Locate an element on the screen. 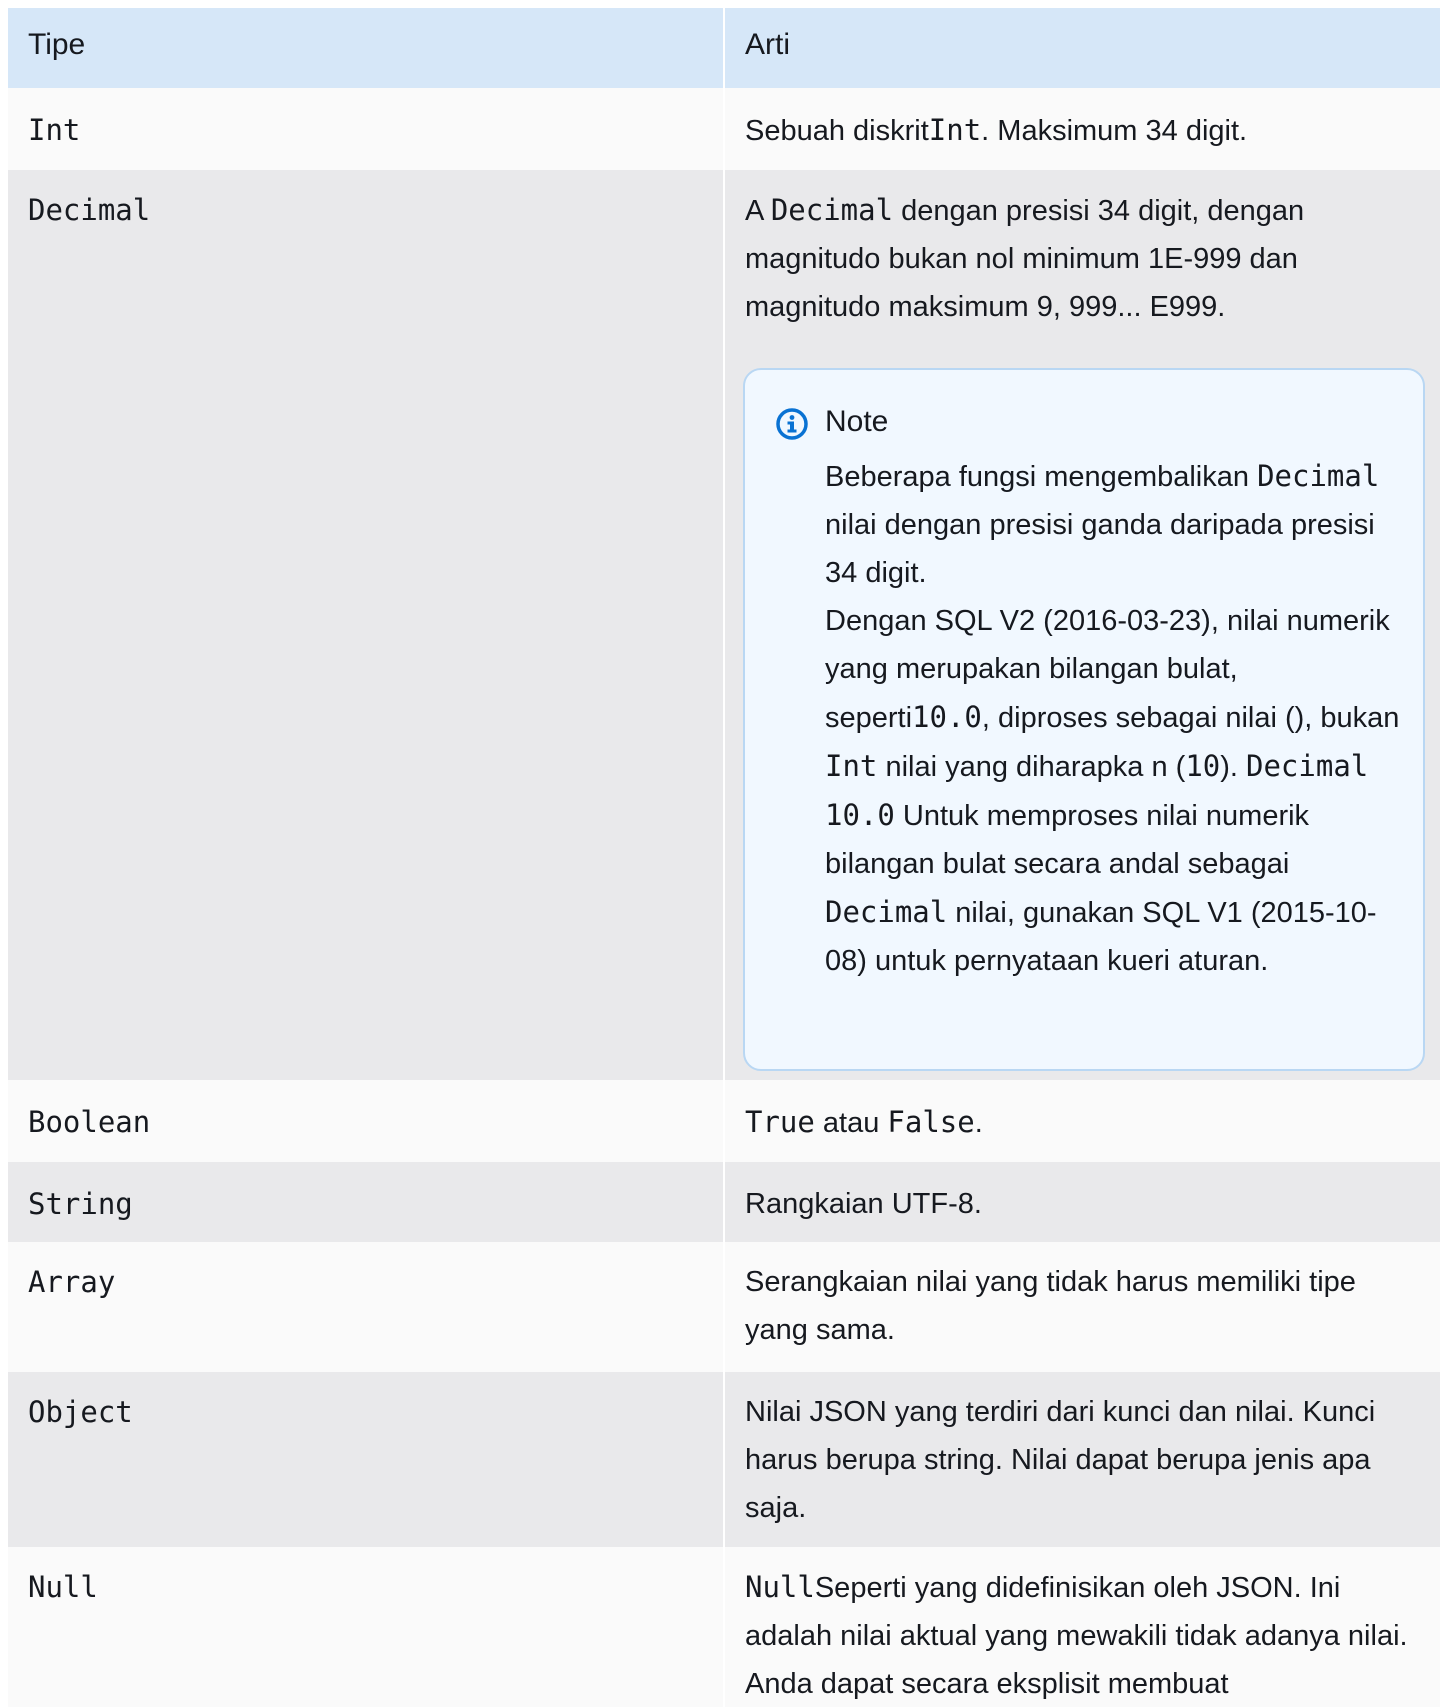 This screenshot has width=1448, height=1708. type-cell: Object is located at coordinates (366, 1459).